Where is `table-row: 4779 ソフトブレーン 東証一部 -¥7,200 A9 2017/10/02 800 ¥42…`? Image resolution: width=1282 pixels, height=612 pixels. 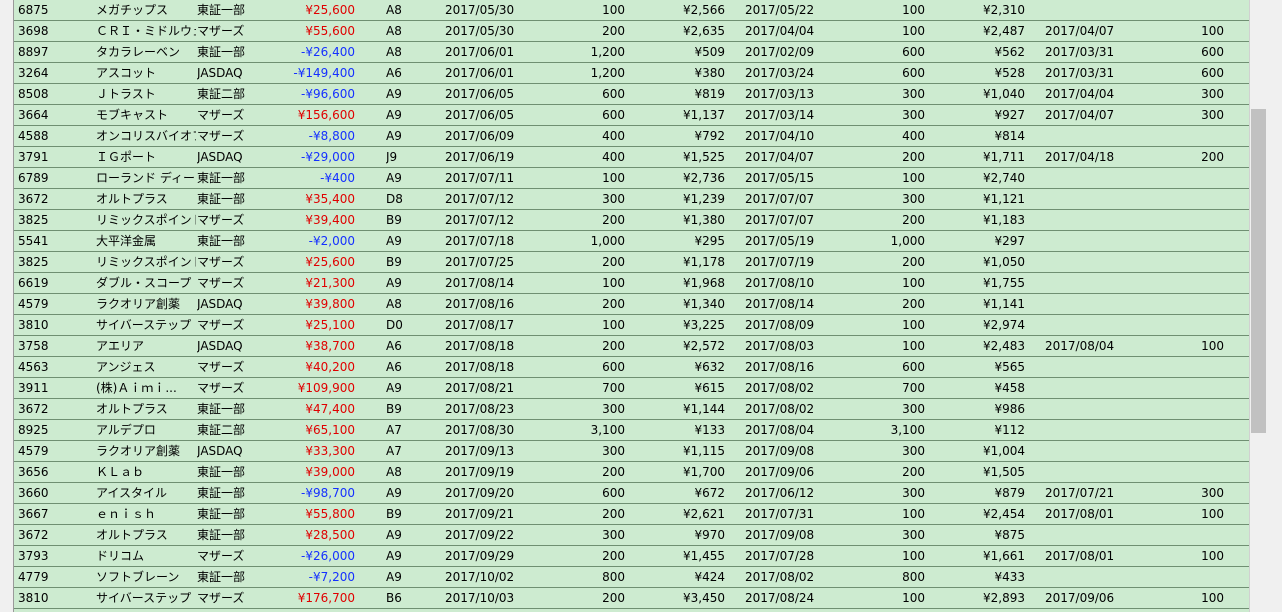 table-row: 4779 ソフトブレーン 東証一部 -¥7,200 A9 2017/10/02 800 ¥42… is located at coordinates (631, 577).